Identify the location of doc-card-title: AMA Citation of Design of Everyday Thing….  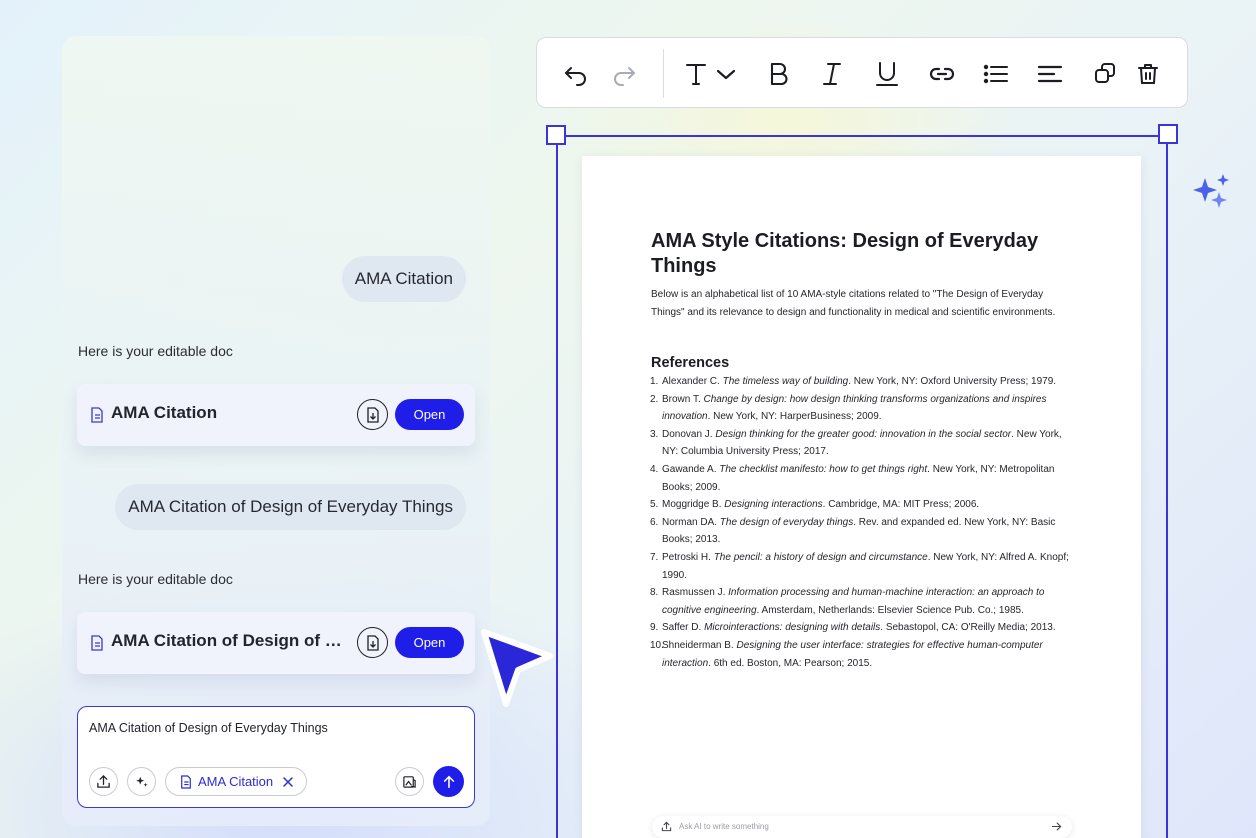
(230, 640).